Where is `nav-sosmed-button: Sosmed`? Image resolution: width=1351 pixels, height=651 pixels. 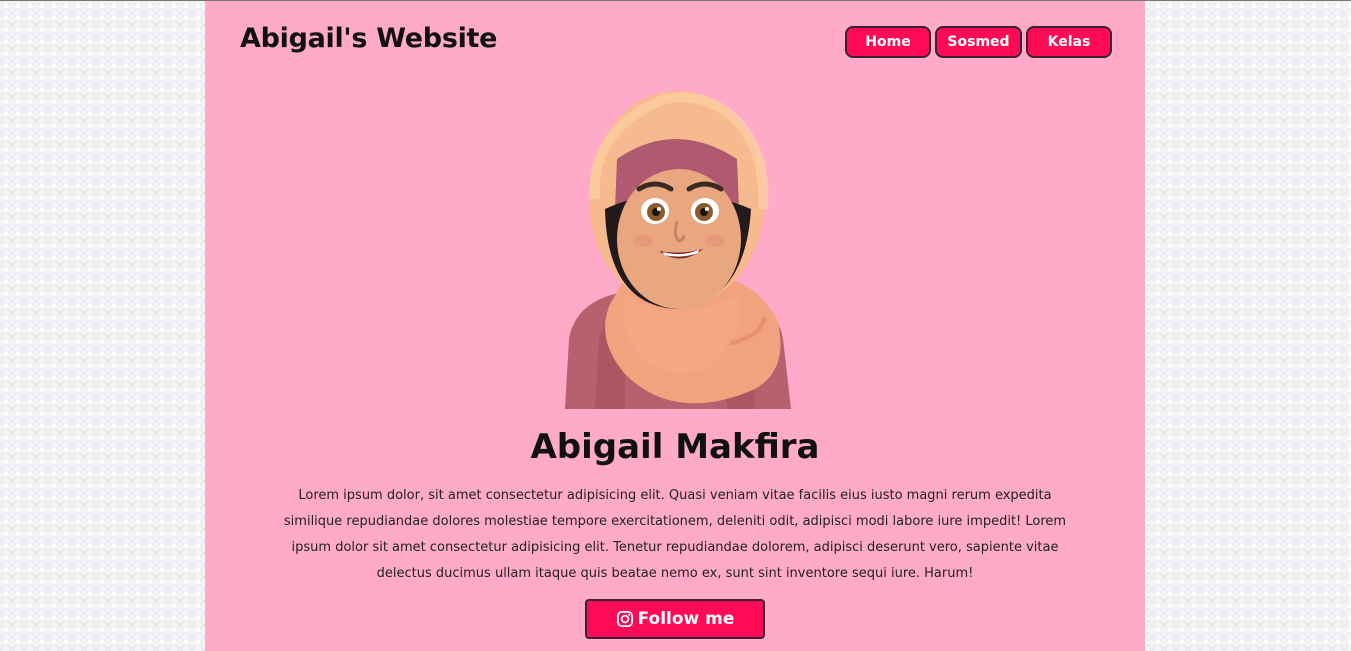
nav-sosmed-button: Sosmed is located at coordinates (978, 42).